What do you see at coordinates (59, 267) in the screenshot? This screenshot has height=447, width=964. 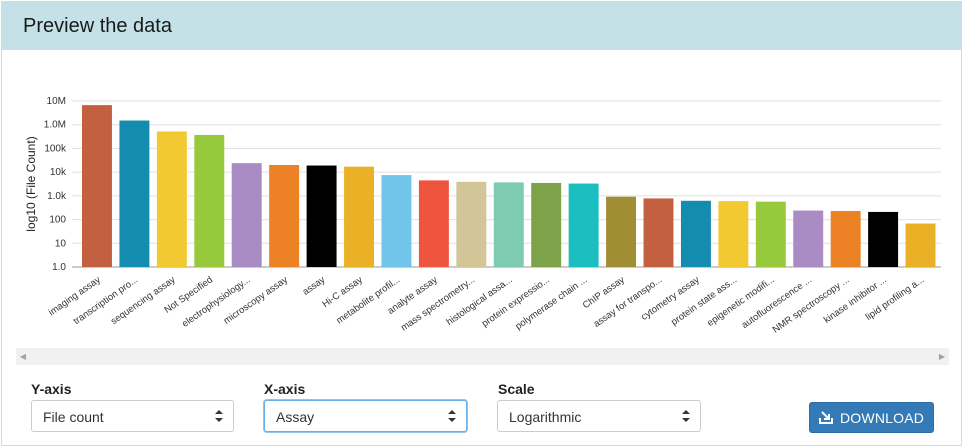 I see `y-tick-label: 1.0` at bounding box center [59, 267].